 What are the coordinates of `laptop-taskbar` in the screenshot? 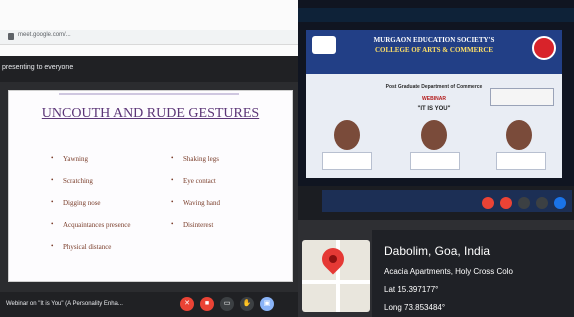 It's located at (436, 203).